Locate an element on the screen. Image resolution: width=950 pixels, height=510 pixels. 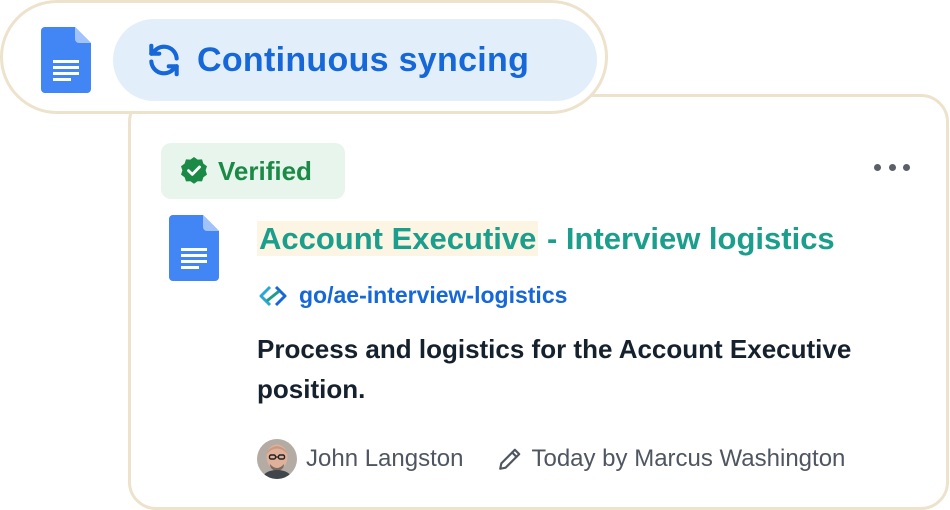
sync-icon is located at coordinates (164, 60).